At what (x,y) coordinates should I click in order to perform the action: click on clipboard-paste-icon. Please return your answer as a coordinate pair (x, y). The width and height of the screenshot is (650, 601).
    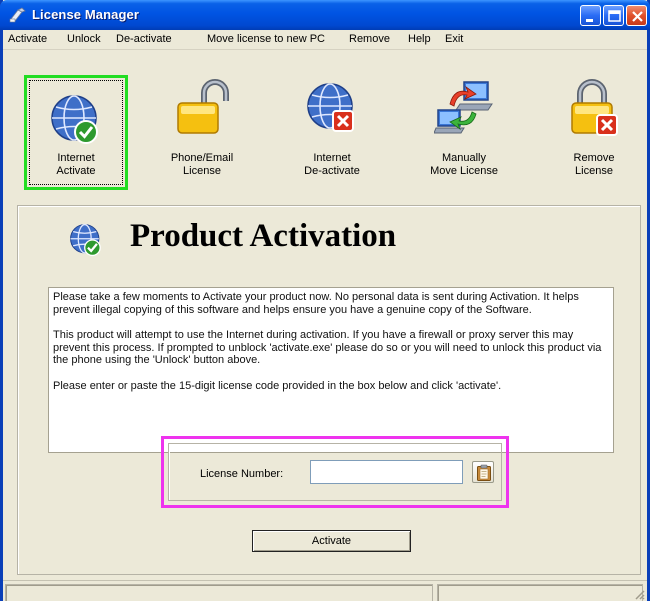
    Looking at the image, I should click on (484, 472).